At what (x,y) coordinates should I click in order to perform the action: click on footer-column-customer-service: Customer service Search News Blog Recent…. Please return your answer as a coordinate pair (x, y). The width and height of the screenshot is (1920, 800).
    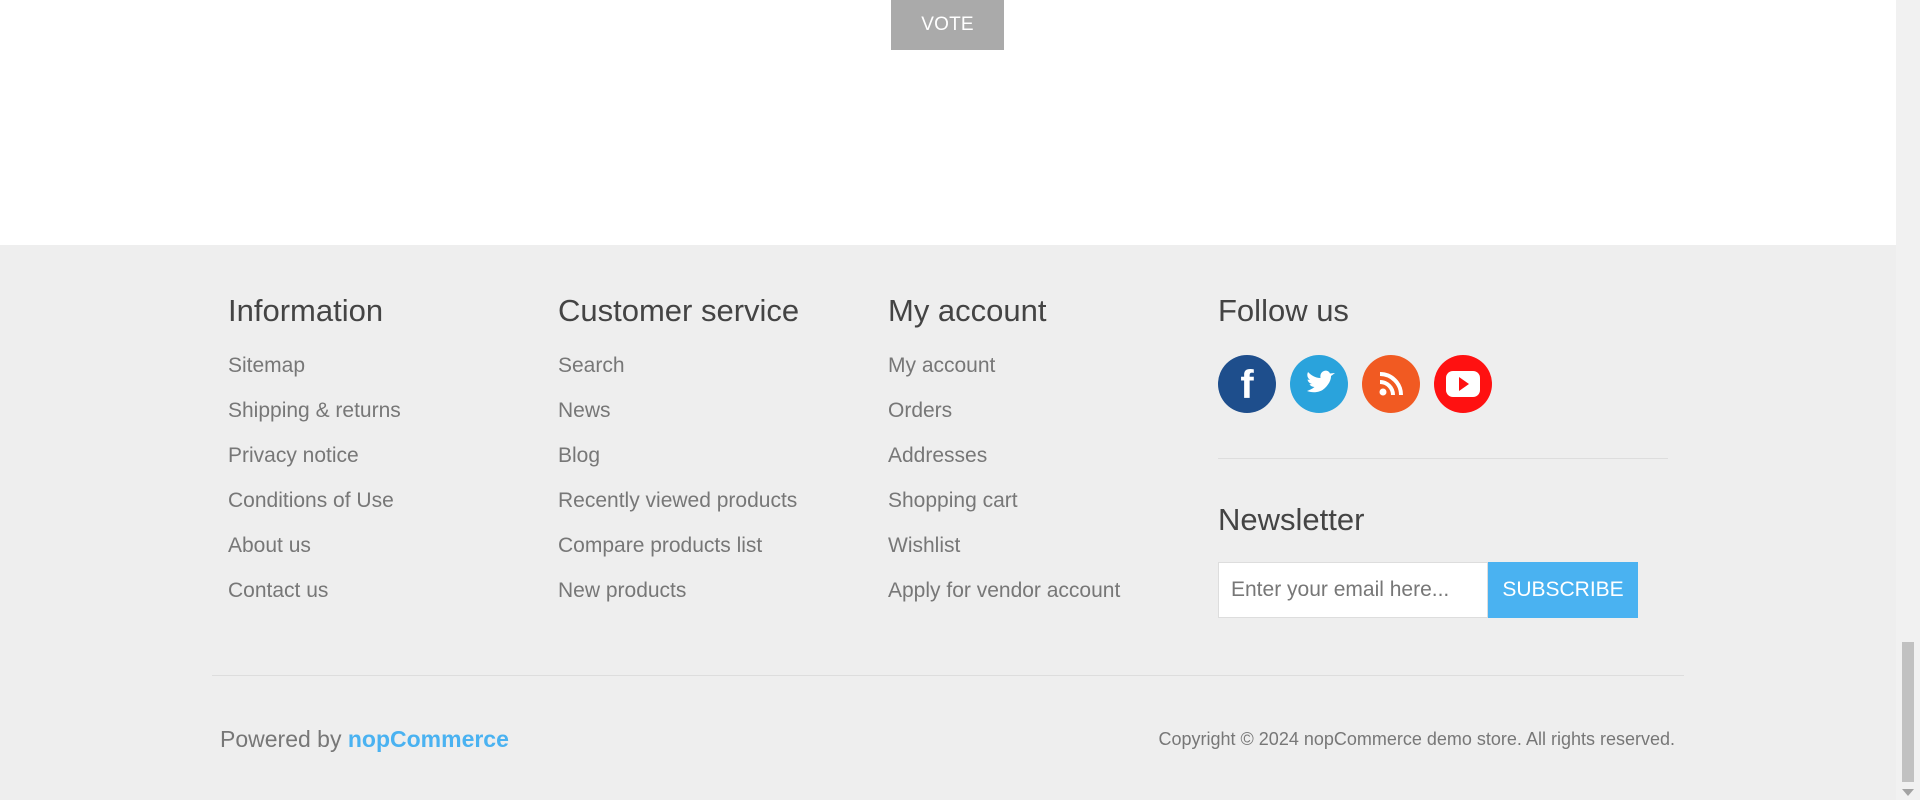
    Looking at the image, I should click on (678, 460).